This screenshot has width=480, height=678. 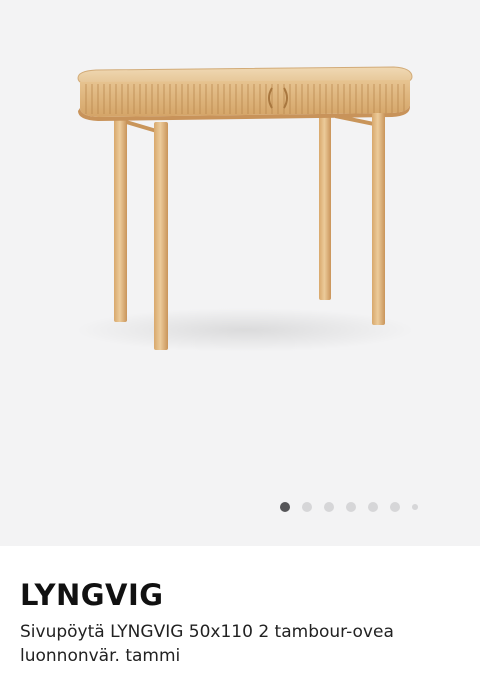 I want to click on carousel-pagination, so click(x=349, y=507).